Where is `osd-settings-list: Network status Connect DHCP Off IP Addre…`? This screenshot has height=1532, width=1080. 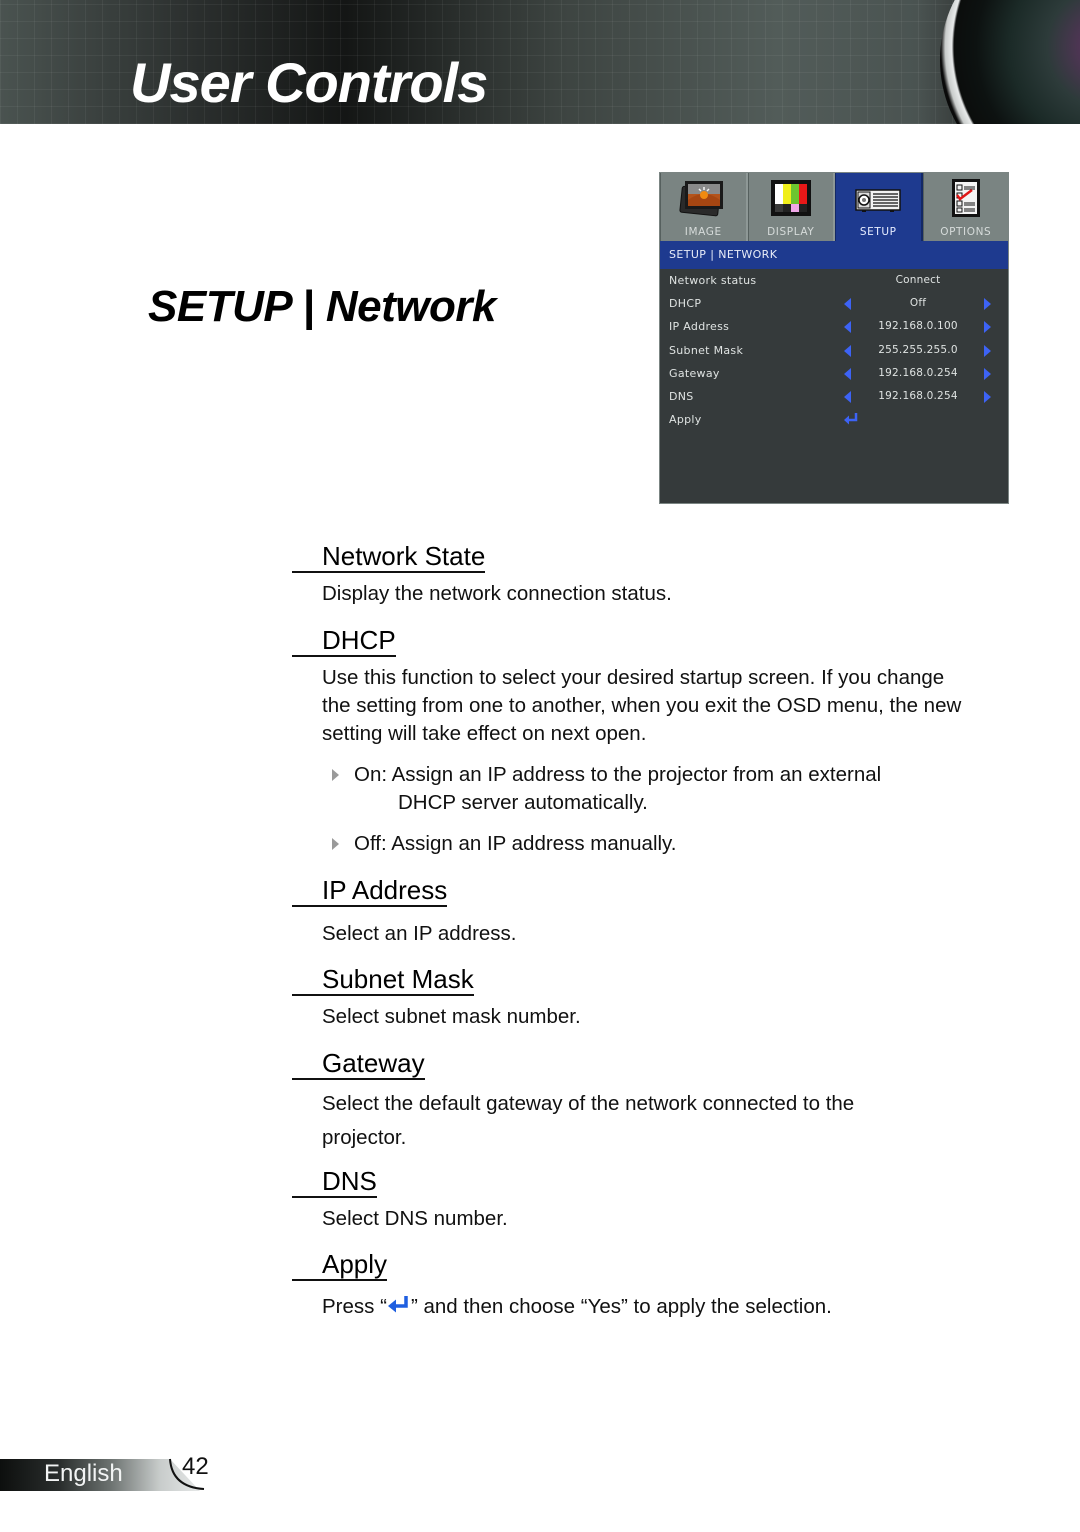
osd-settings-list: Network status Connect DHCP Off IP Addre… is located at coordinates (834, 350).